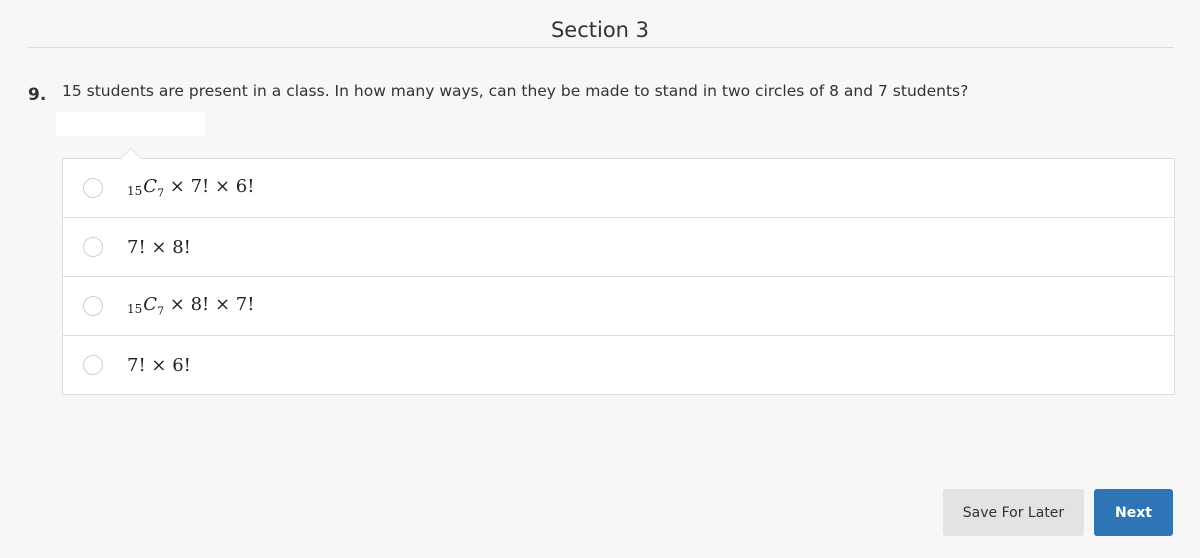  What do you see at coordinates (209, 187) in the screenshot?
I see `expr-rest: × 7! × 6!` at bounding box center [209, 187].